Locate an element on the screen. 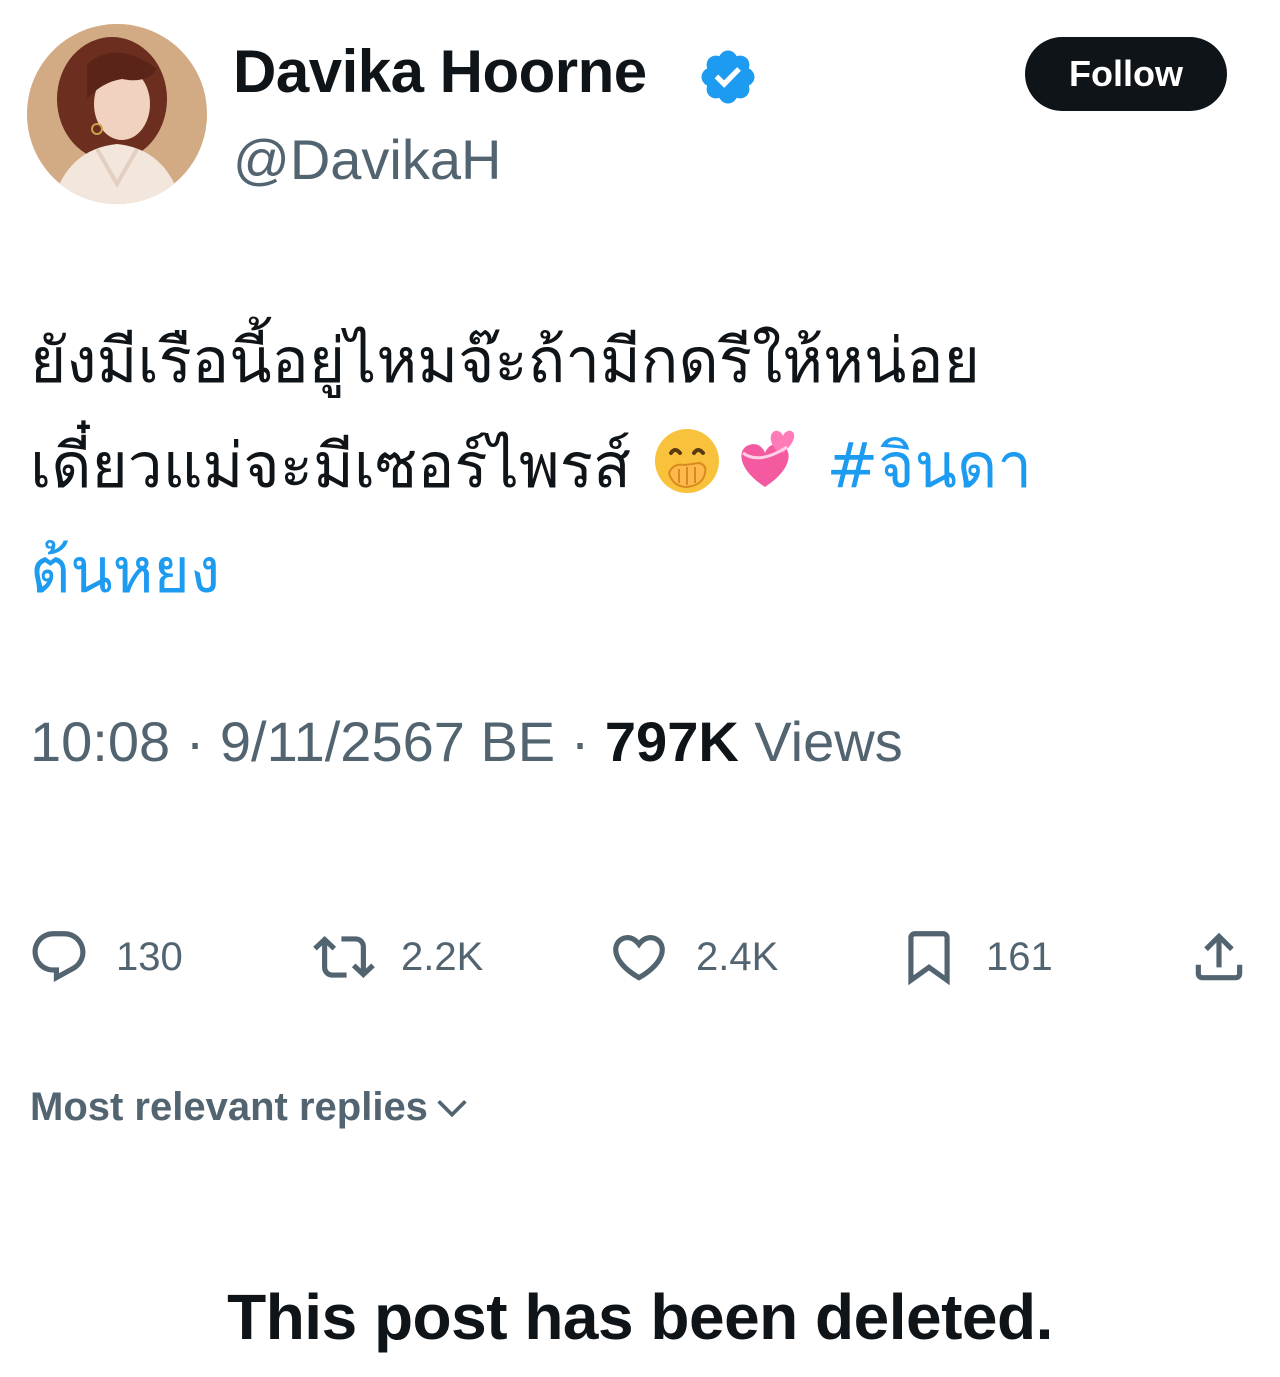 Image resolution: width=1280 pixels, height=1377 pixels. tweet-line-1: ยังมีเรือนี้อยู่ไหมจ๊ะถ้ามีกดรีให้หน่อย is located at coordinates (505, 360).